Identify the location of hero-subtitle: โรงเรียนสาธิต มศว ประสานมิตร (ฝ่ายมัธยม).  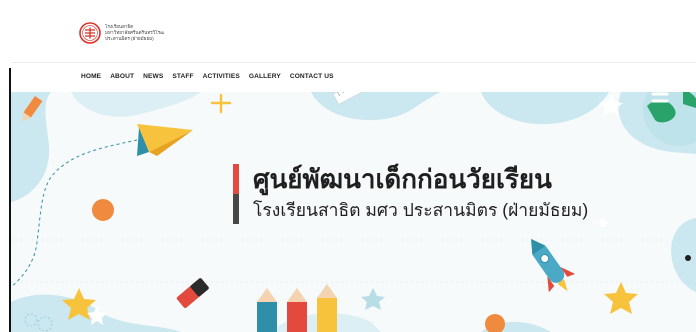
(421, 210).